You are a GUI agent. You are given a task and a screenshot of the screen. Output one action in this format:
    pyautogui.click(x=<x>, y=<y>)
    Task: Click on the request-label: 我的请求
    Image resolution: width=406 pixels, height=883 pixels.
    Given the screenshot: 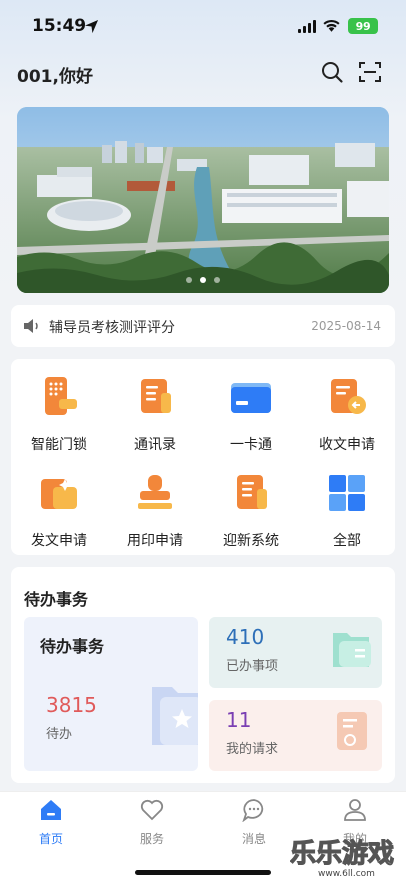 What is the action you would take?
    pyautogui.click(x=252, y=749)
    